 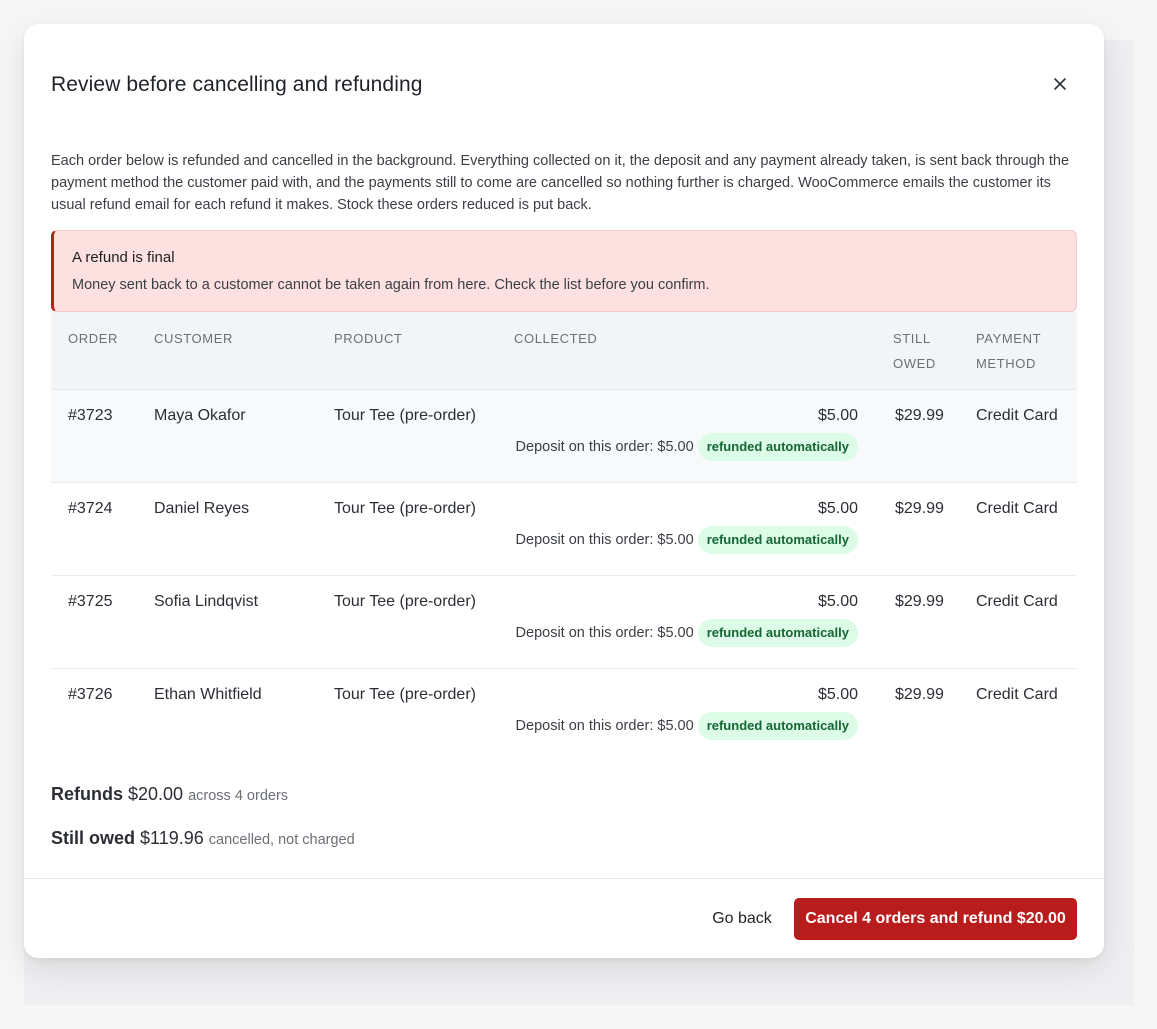 What do you see at coordinates (206, 601) in the screenshot?
I see `customer-name: Sofia Lindqvist` at bounding box center [206, 601].